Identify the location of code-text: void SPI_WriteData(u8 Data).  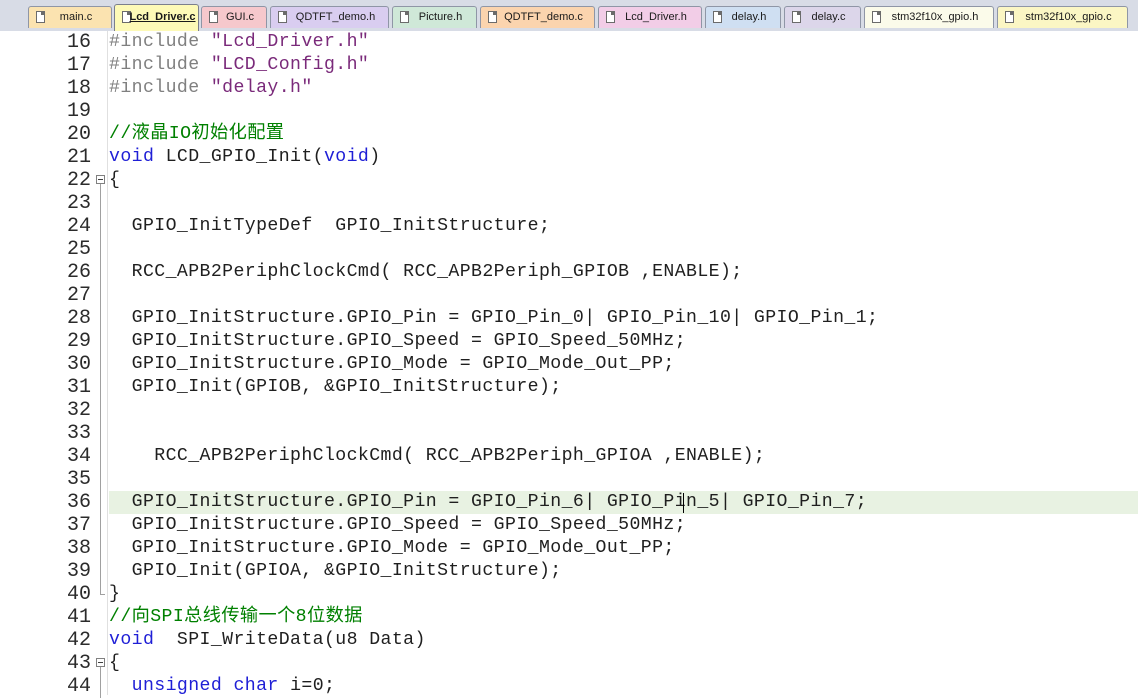
(623, 640).